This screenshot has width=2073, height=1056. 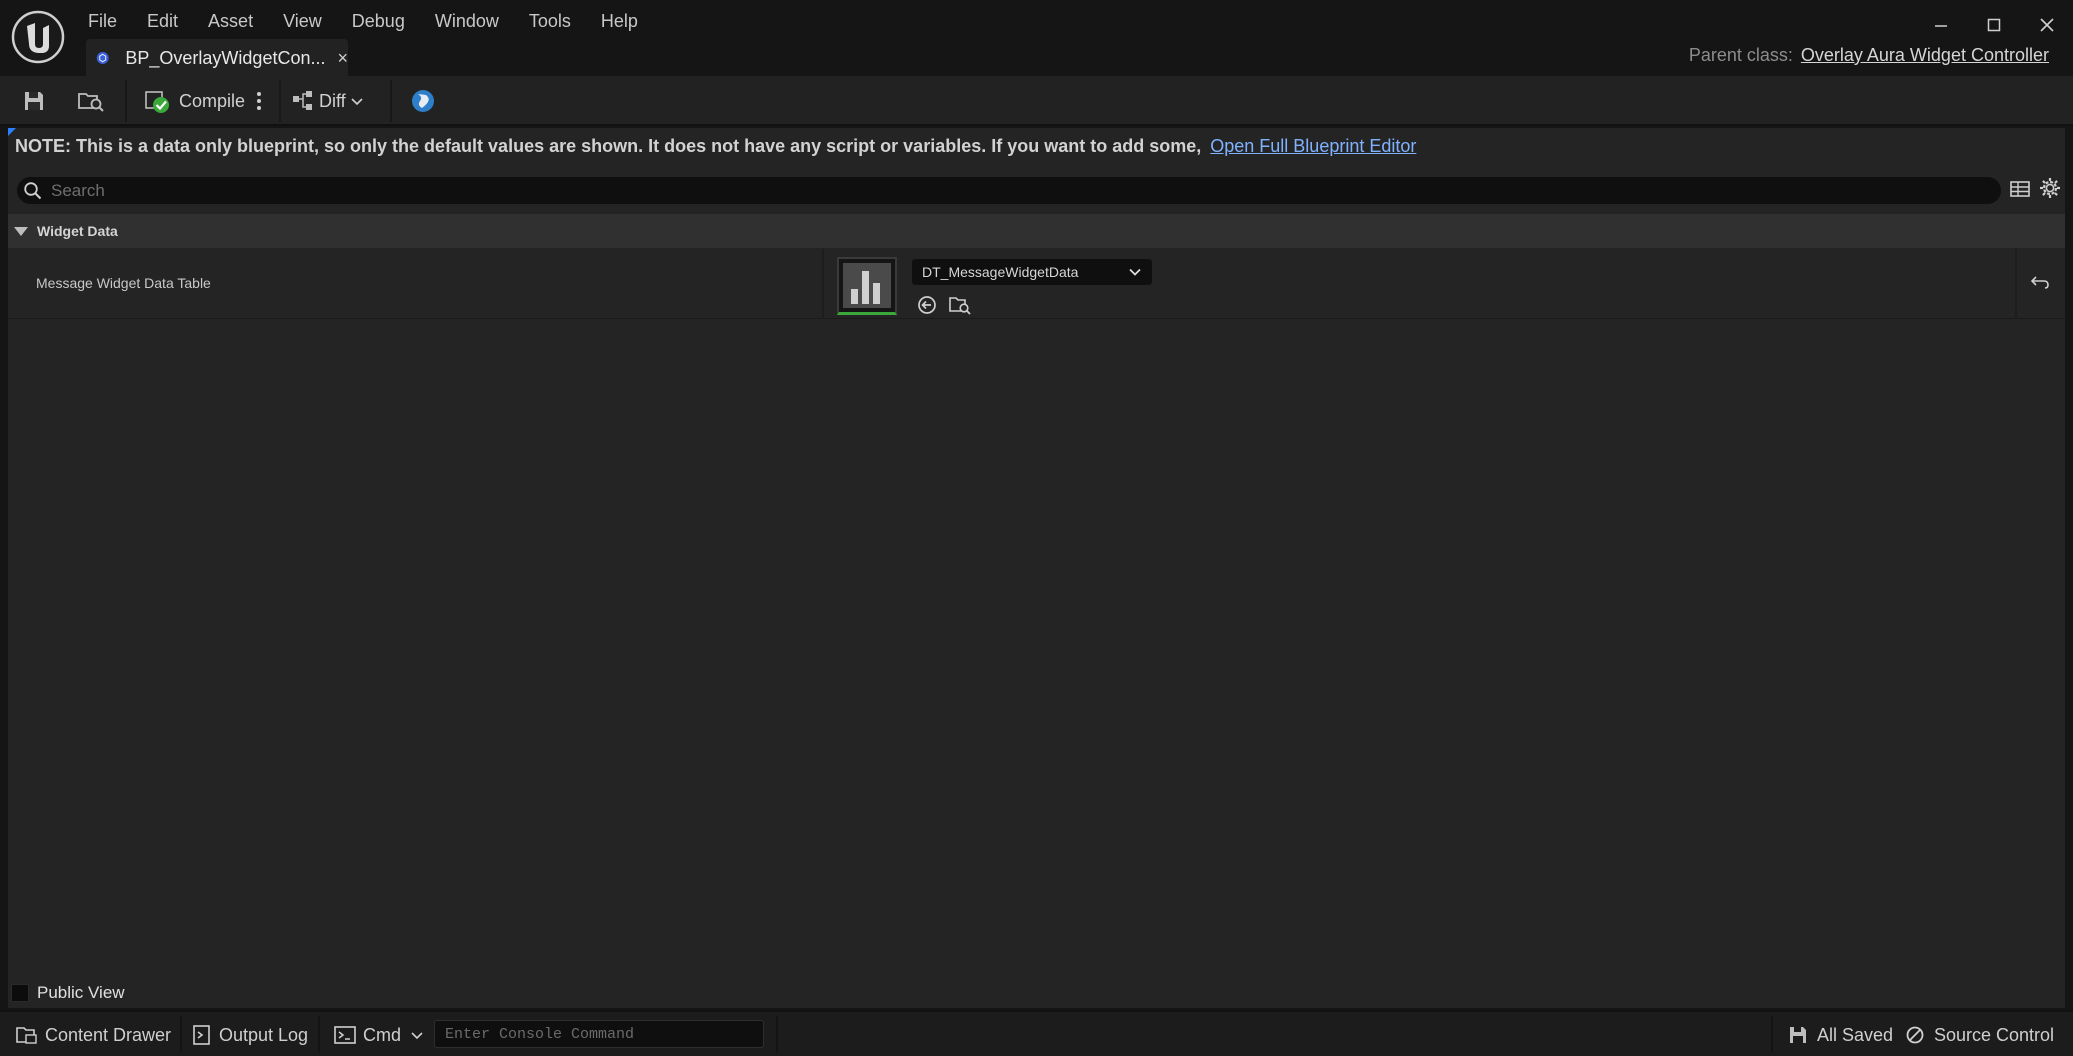 I want to click on menu-debug: Debug, so click(x=378, y=19).